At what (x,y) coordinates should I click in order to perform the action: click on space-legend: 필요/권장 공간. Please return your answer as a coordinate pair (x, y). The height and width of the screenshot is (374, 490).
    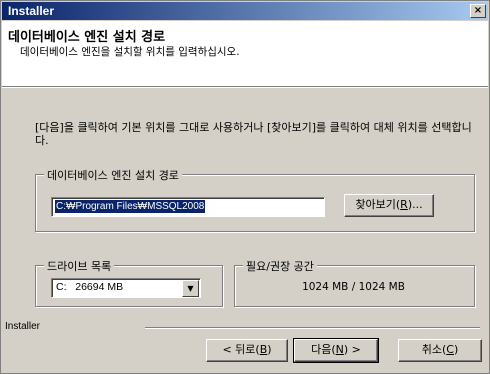
    Looking at the image, I should click on (280, 266).